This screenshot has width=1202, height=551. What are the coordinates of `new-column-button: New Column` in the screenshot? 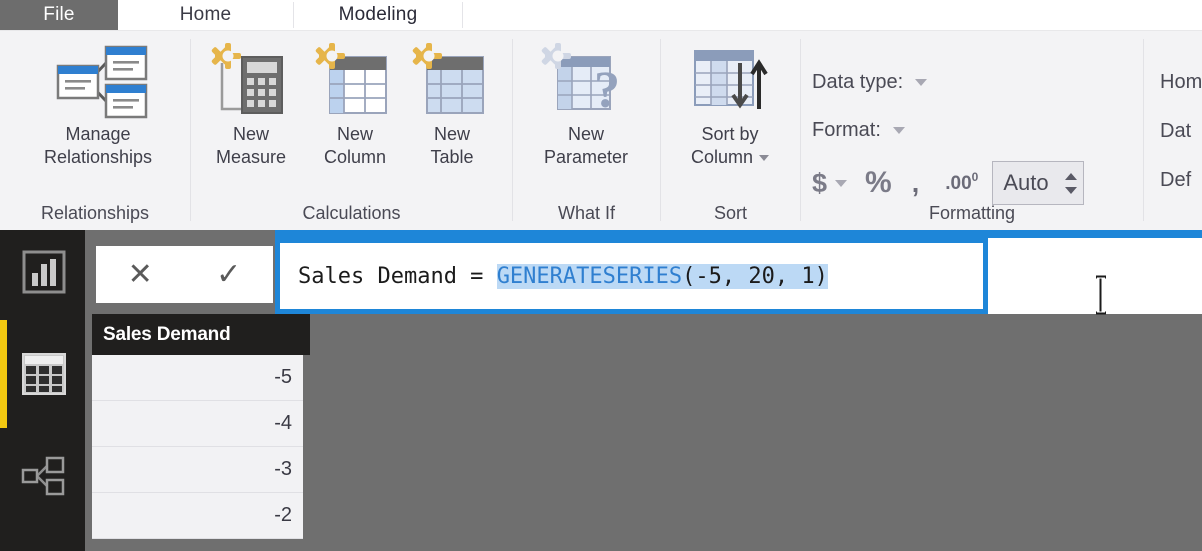 It's located at (355, 105).